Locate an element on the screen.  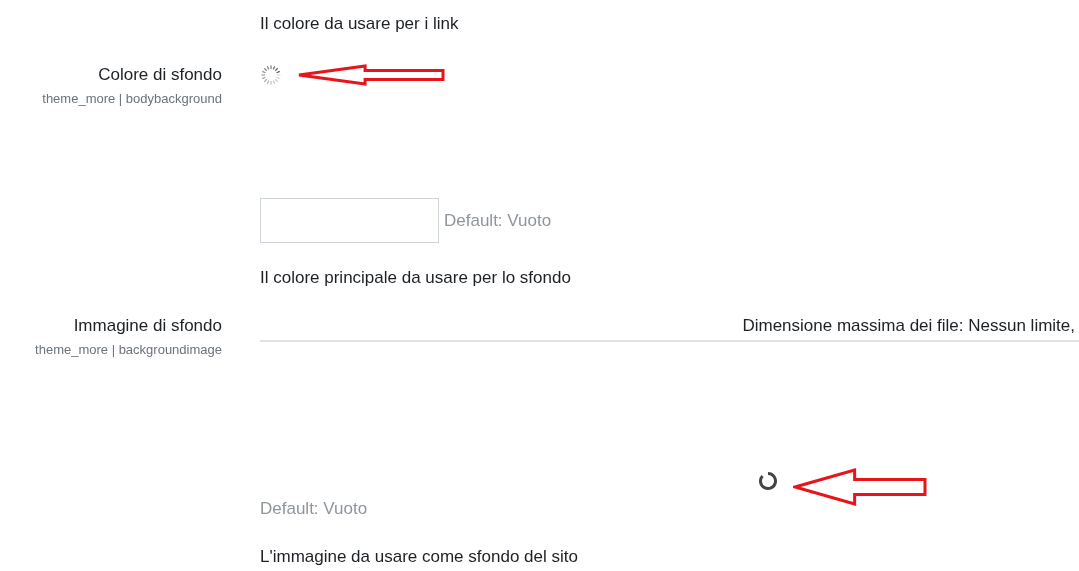
setting-description: L'immagine da usare come sfondo del sito is located at coordinates (419, 557).